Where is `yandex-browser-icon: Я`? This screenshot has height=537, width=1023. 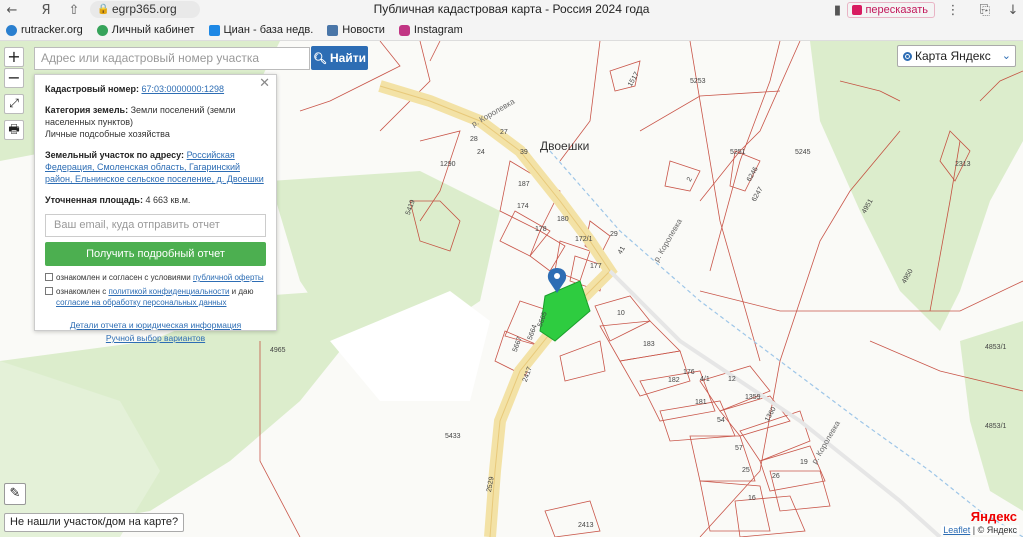 yandex-browser-icon: Я is located at coordinates (46, 10).